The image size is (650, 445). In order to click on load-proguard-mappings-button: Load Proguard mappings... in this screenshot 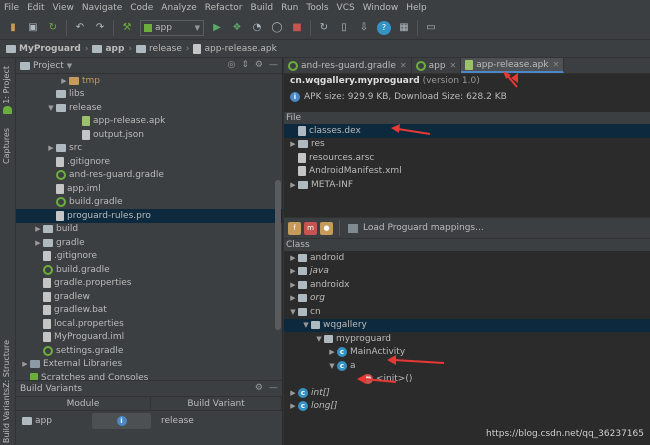, I will do `click(423, 228)`.